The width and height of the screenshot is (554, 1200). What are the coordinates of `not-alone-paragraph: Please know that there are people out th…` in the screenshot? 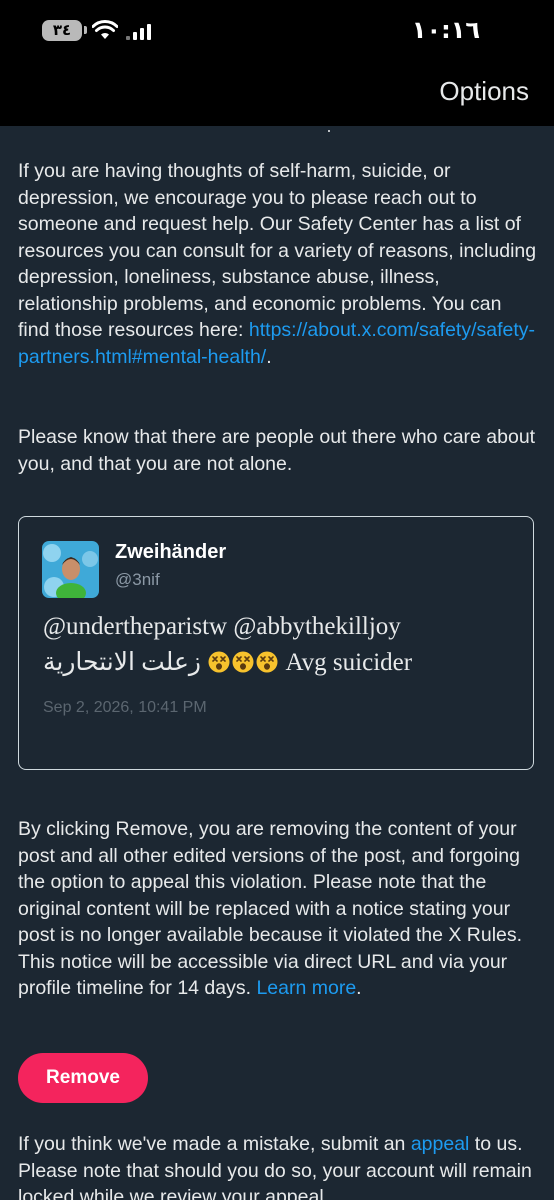 It's located at (277, 450).